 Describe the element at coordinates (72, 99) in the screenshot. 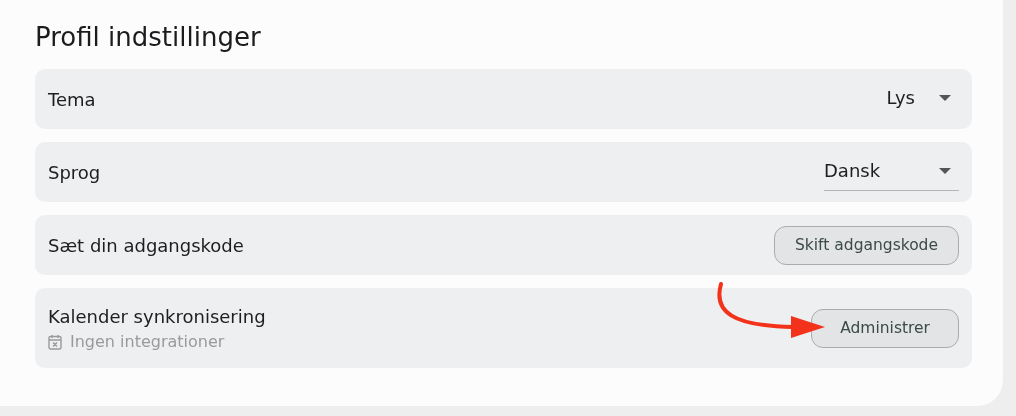

I see `setting-label: Tema` at that location.